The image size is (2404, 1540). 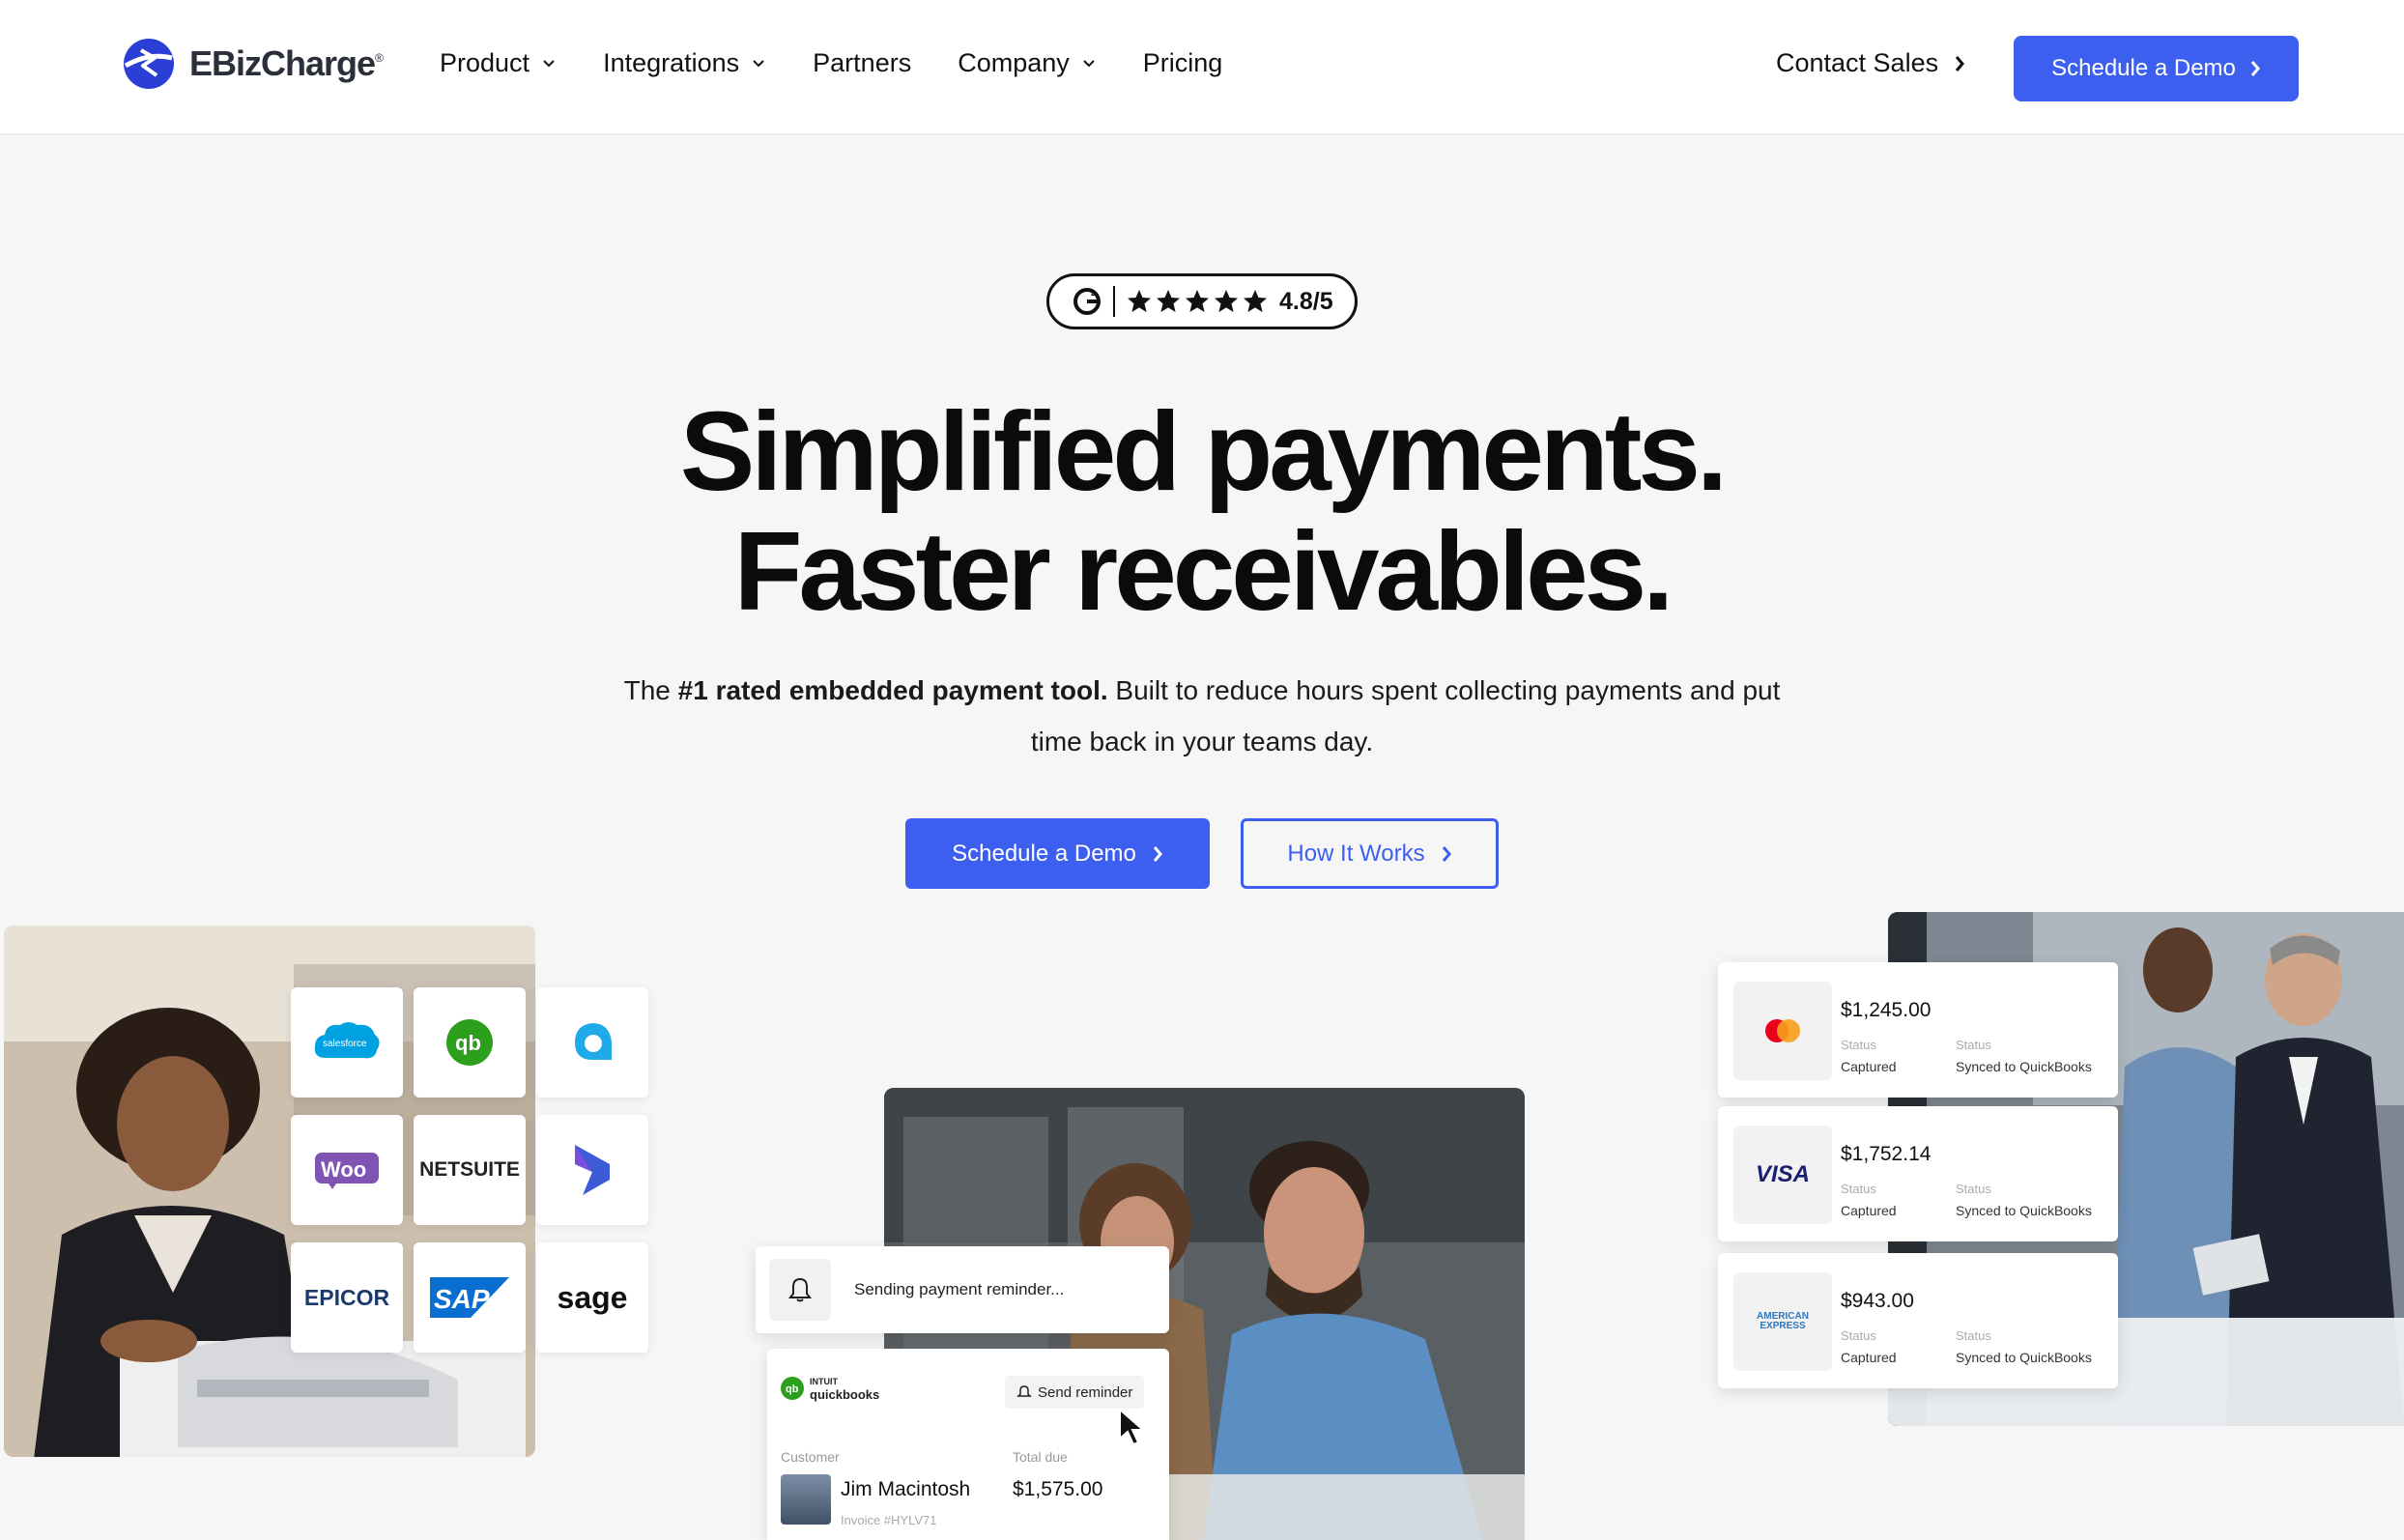 I want to click on how-it-works-button: How It Works, so click(x=1370, y=853).